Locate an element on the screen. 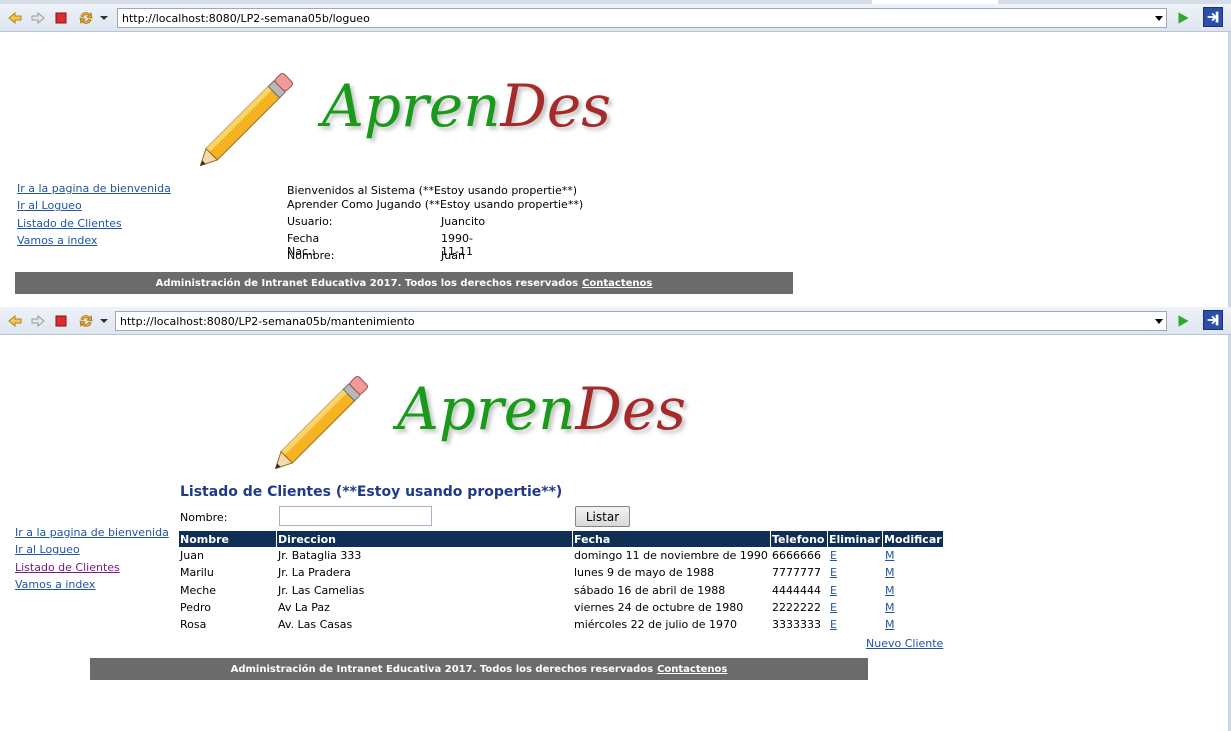  cell-direccion: Av La Paz is located at coordinates (304, 608).